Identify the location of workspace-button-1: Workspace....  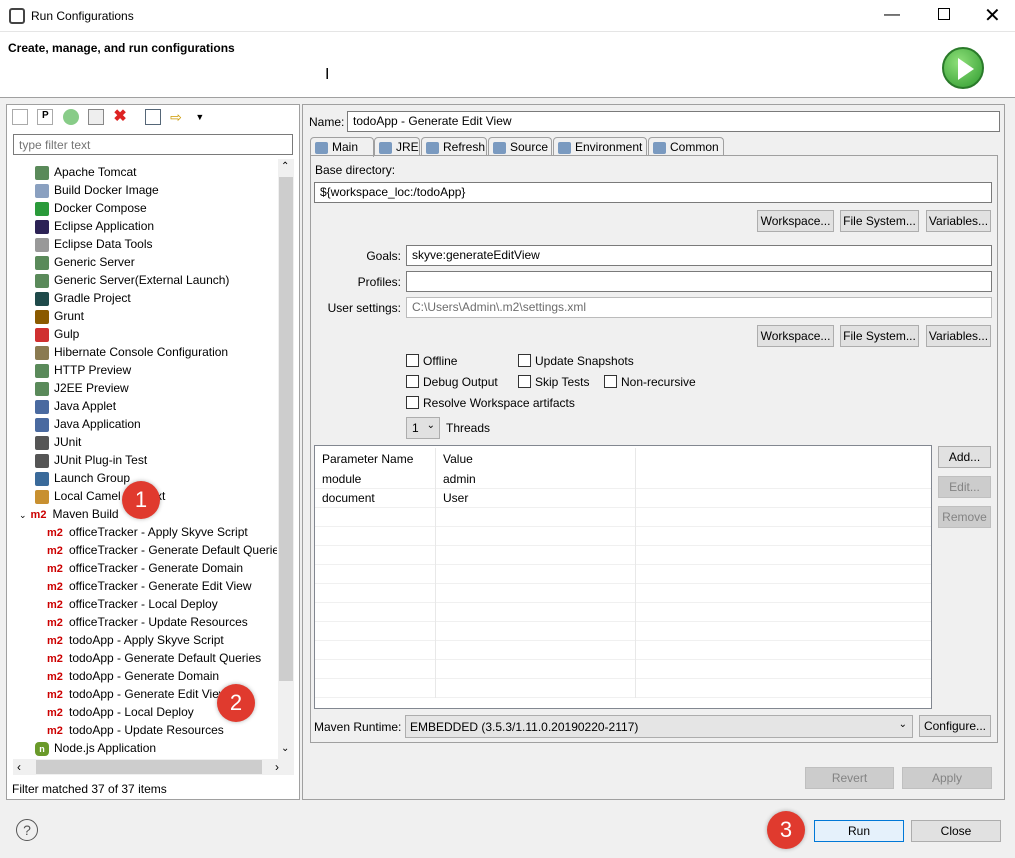
(795, 221).